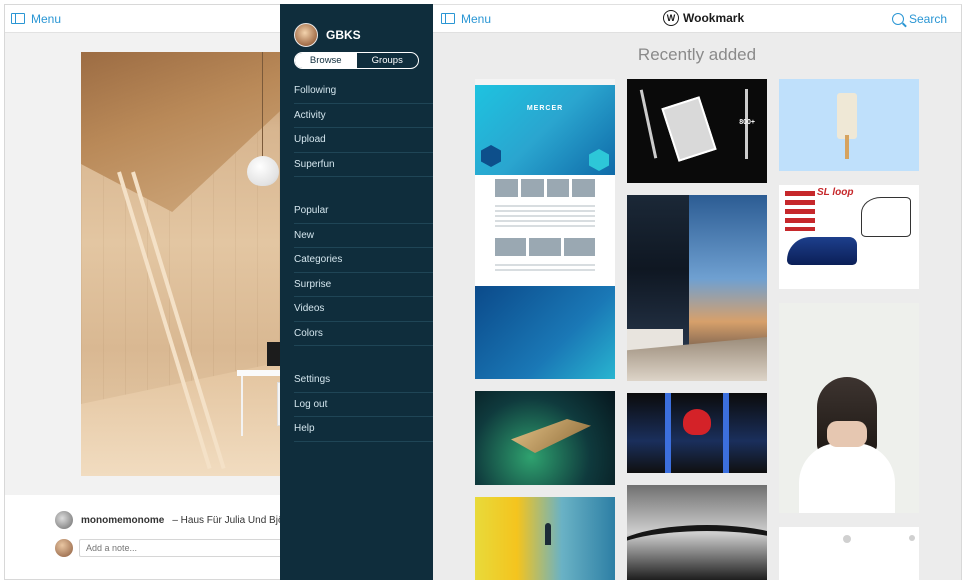  I want to click on thumb-popsicle, so click(849, 125).